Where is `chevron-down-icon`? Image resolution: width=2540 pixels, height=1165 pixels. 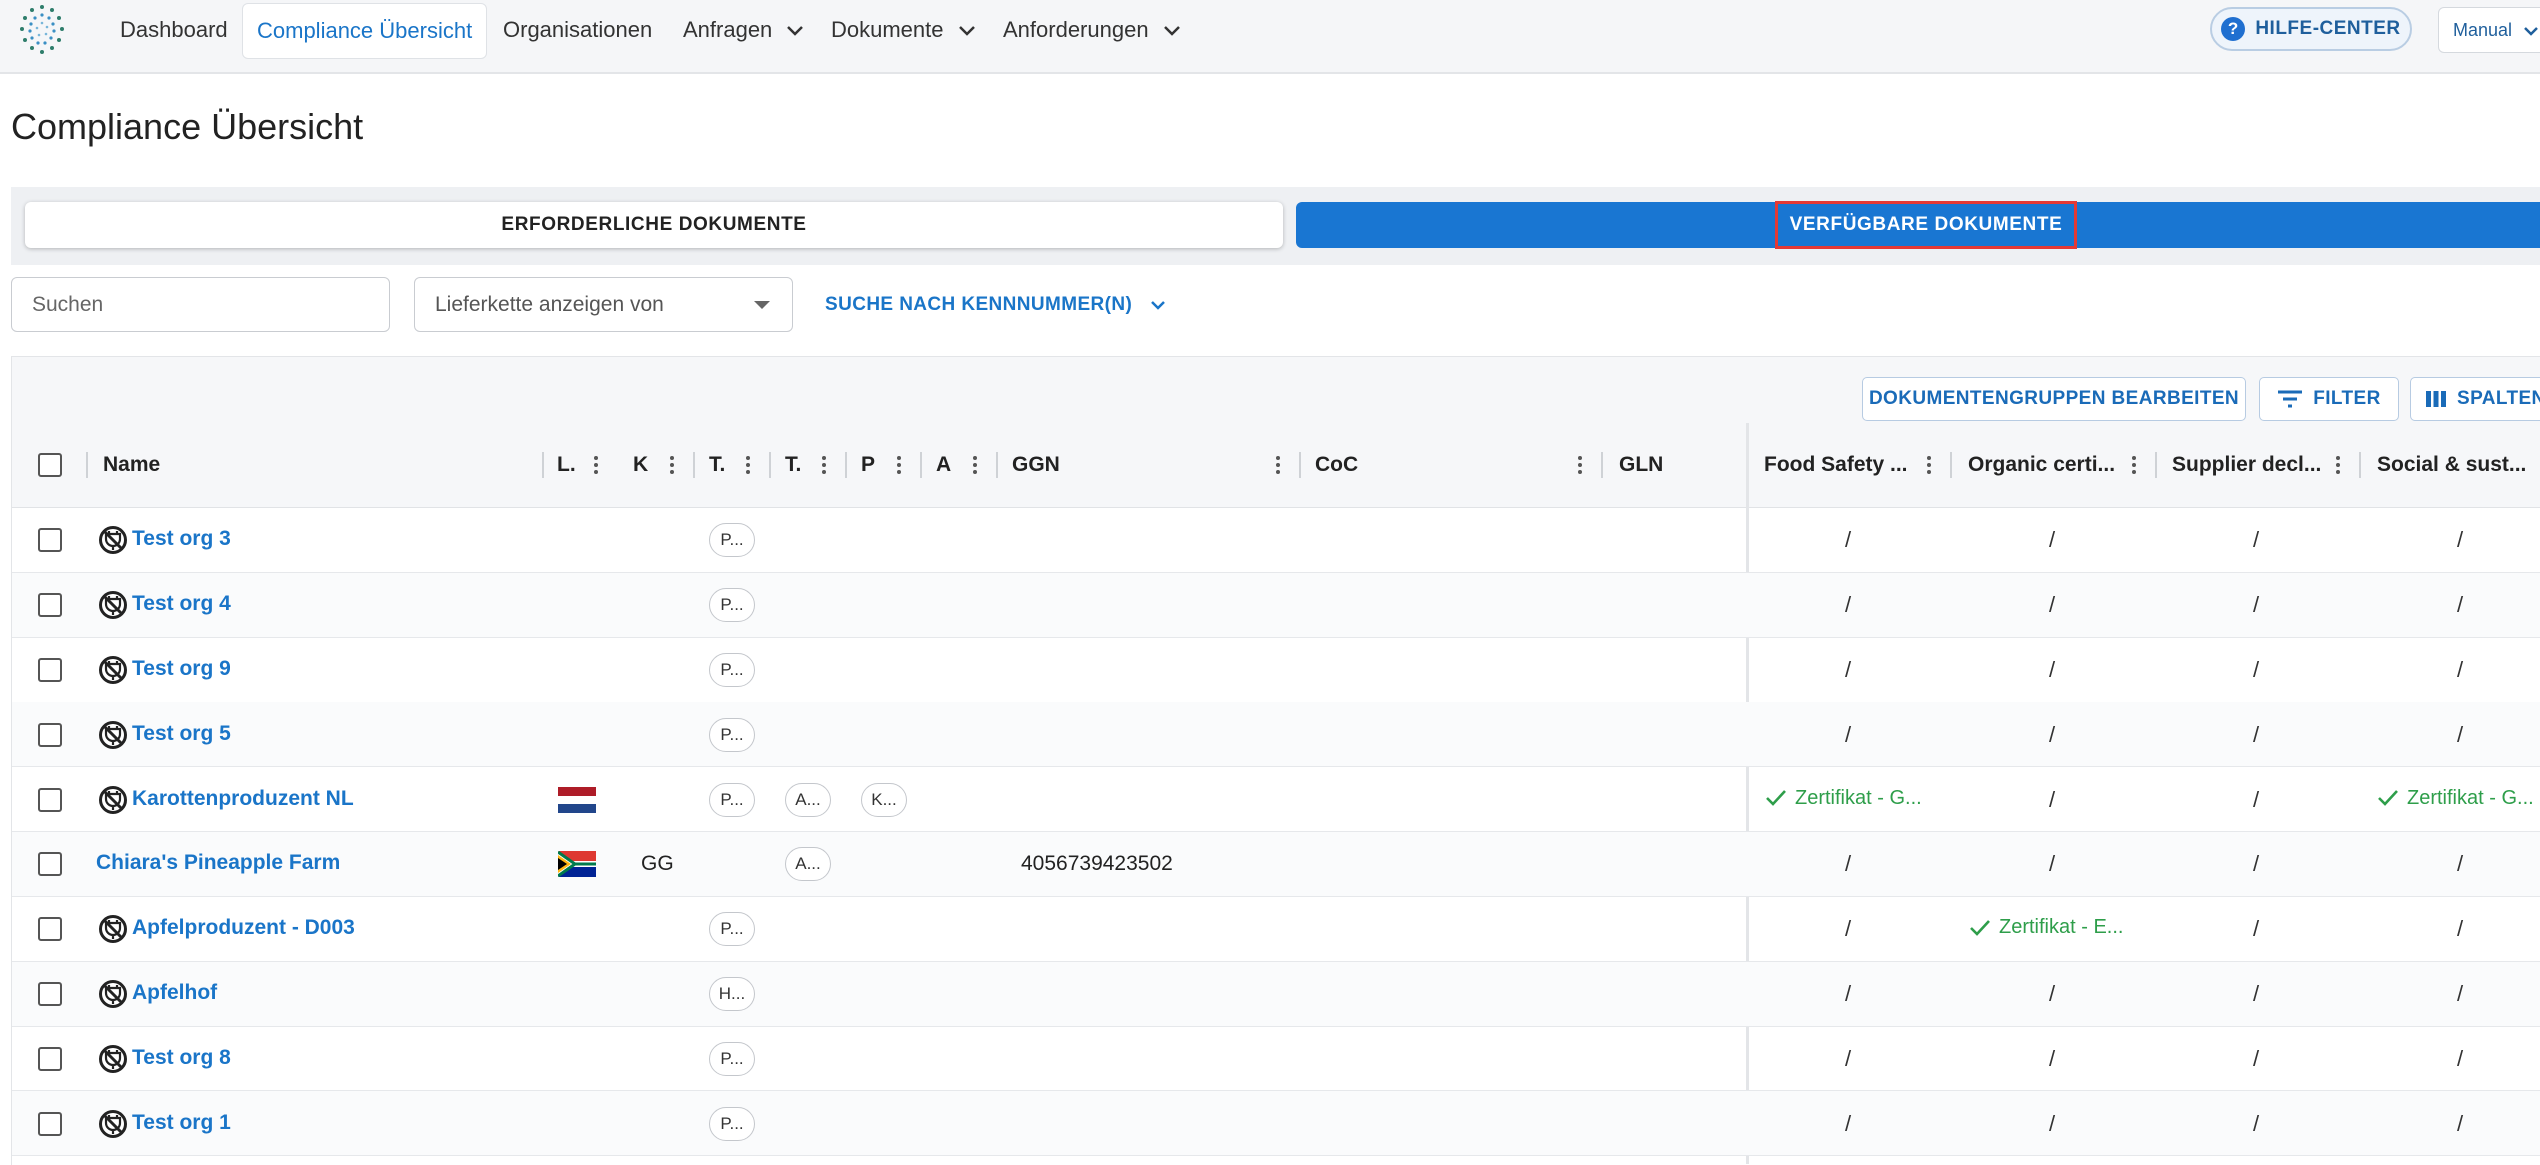 chevron-down-icon is located at coordinates (1158, 305).